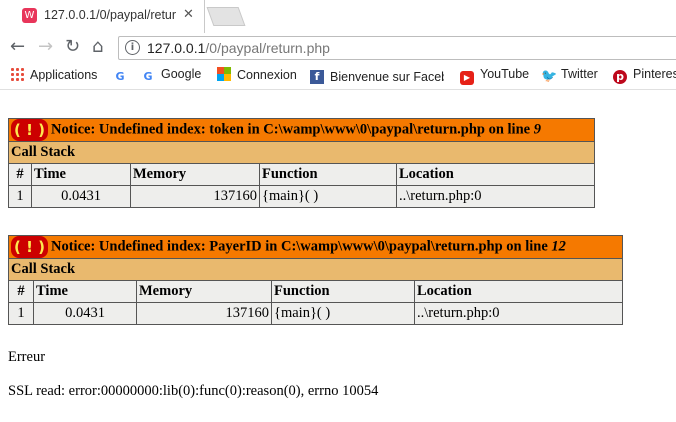  What do you see at coordinates (467, 78) in the screenshot?
I see `youtube-icon: ▶` at bounding box center [467, 78].